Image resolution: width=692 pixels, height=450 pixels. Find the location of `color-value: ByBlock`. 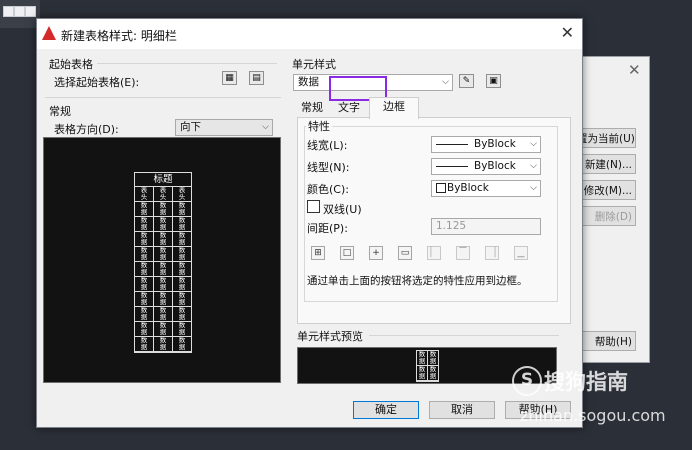

color-value: ByBlock is located at coordinates (468, 188).